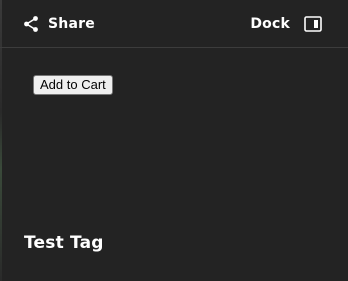 Image resolution: width=348 pixels, height=281 pixels. I want to click on dock-label: Dock, so click(270, 24).